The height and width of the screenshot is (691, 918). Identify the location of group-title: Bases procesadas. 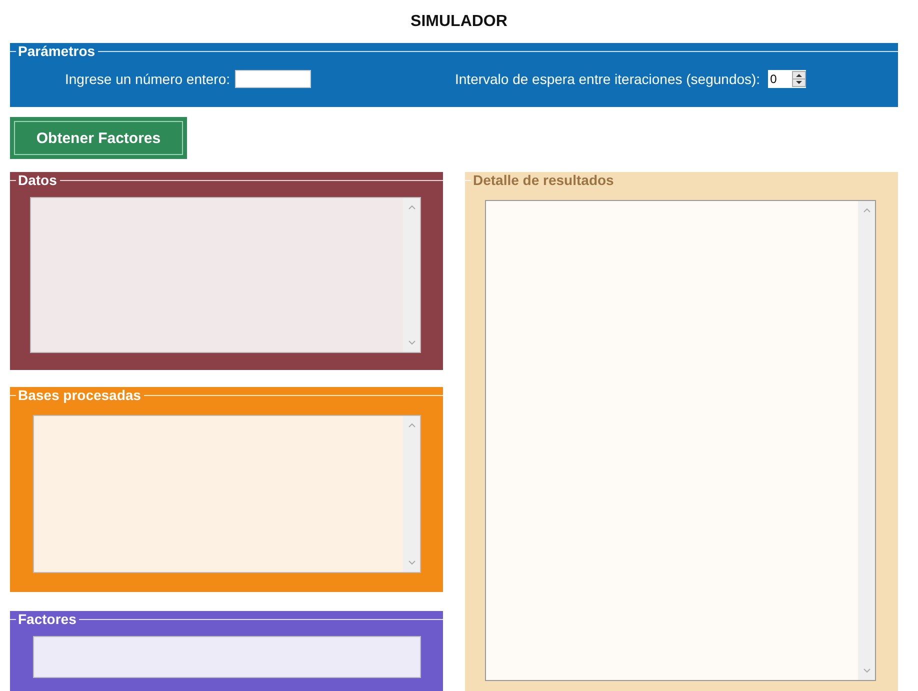
(79, 395).